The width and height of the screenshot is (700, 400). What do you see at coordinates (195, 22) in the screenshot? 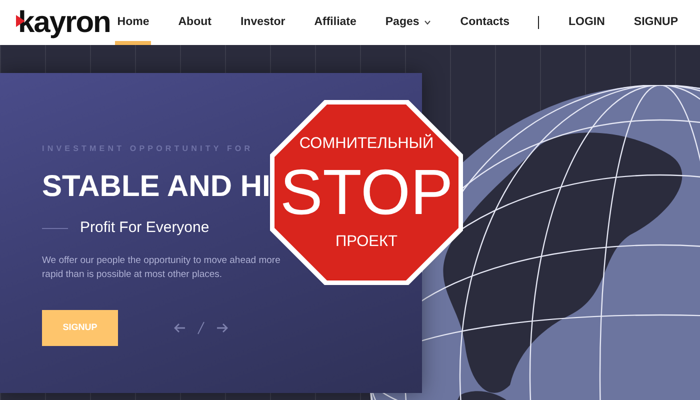
I see `nav-link: About` at bounding box center [195, 22].